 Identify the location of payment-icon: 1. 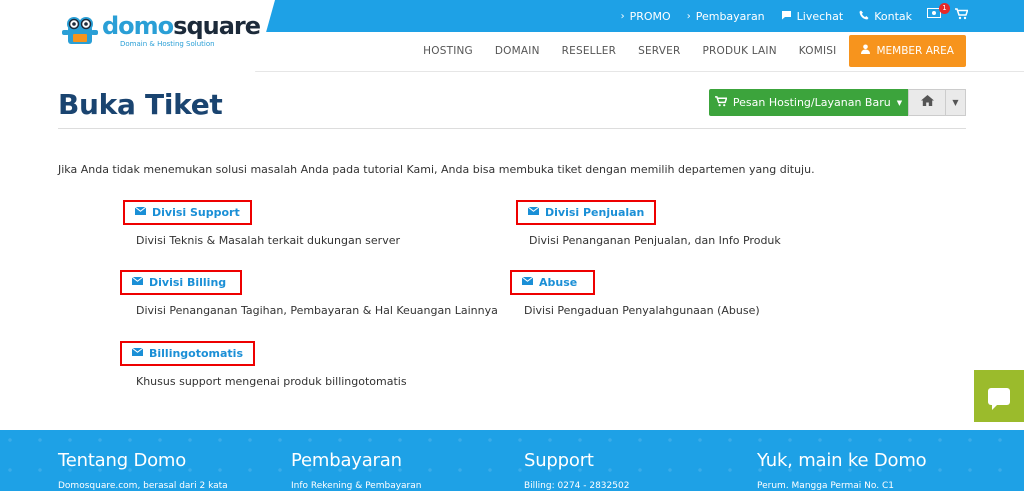
(938, 11).